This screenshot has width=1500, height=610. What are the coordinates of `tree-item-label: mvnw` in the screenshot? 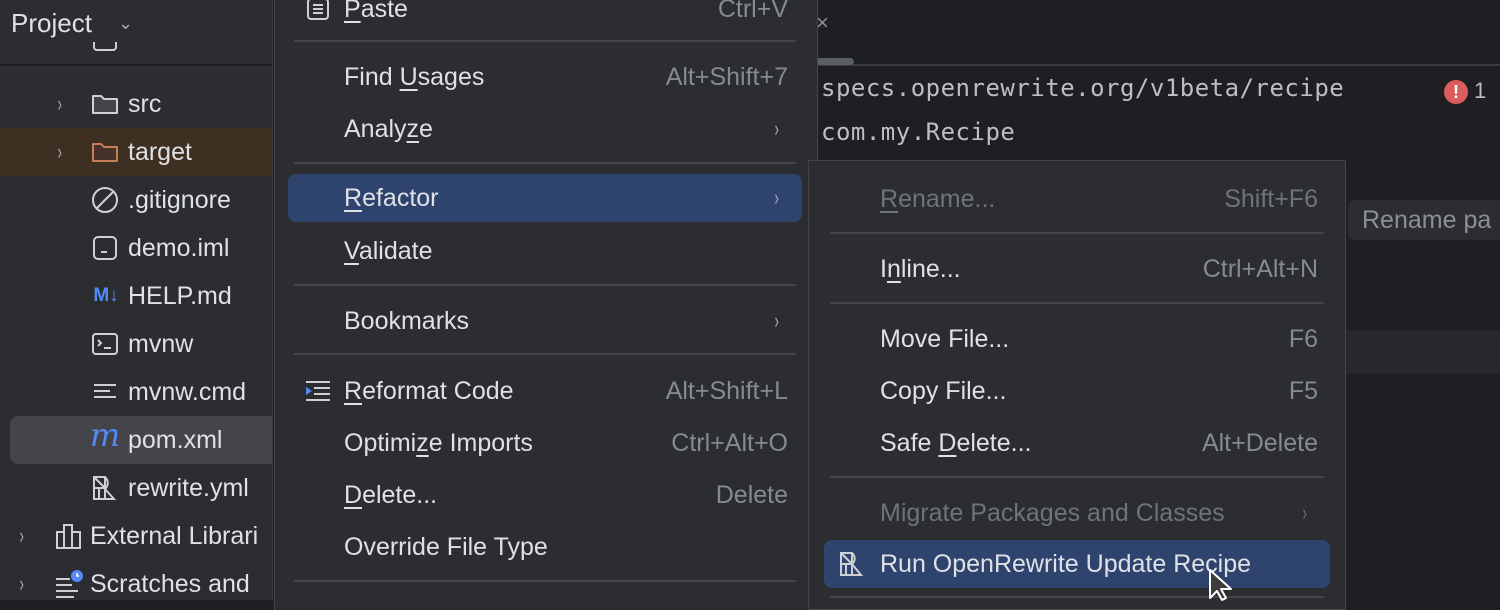 It's located at (161, 343).